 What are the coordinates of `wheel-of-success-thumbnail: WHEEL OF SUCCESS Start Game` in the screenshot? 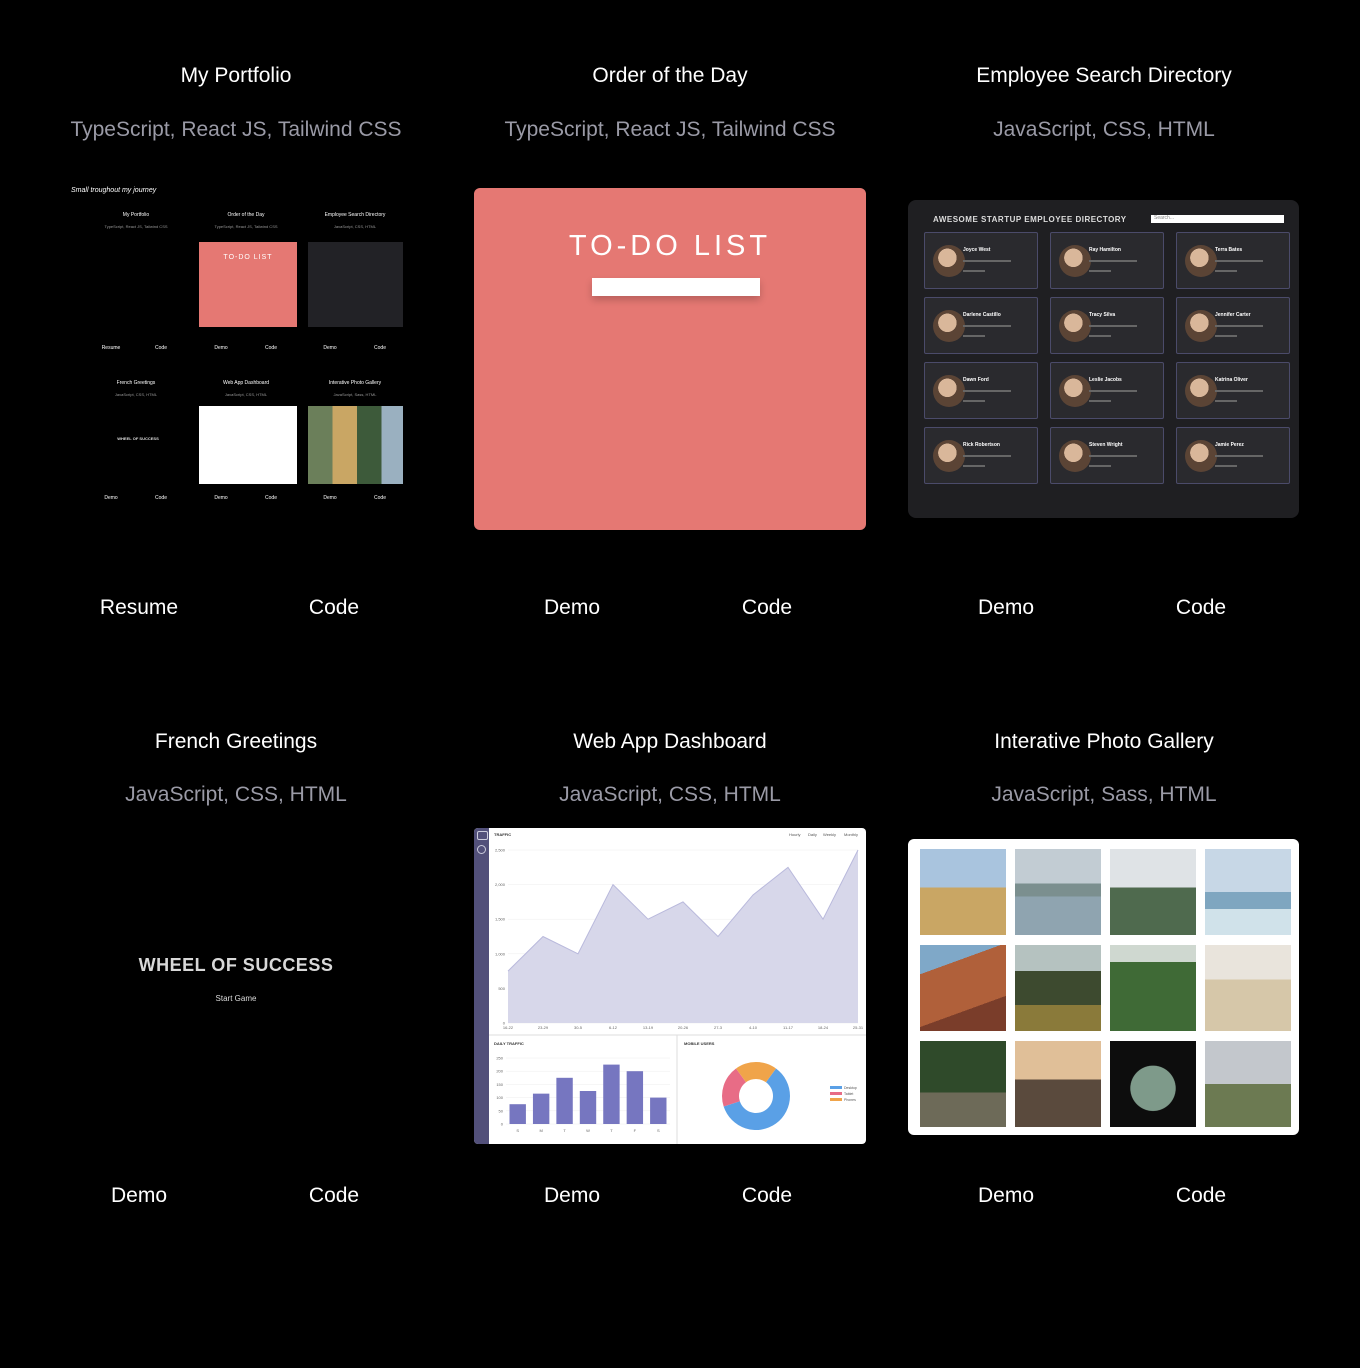 It's located at (236, 986).